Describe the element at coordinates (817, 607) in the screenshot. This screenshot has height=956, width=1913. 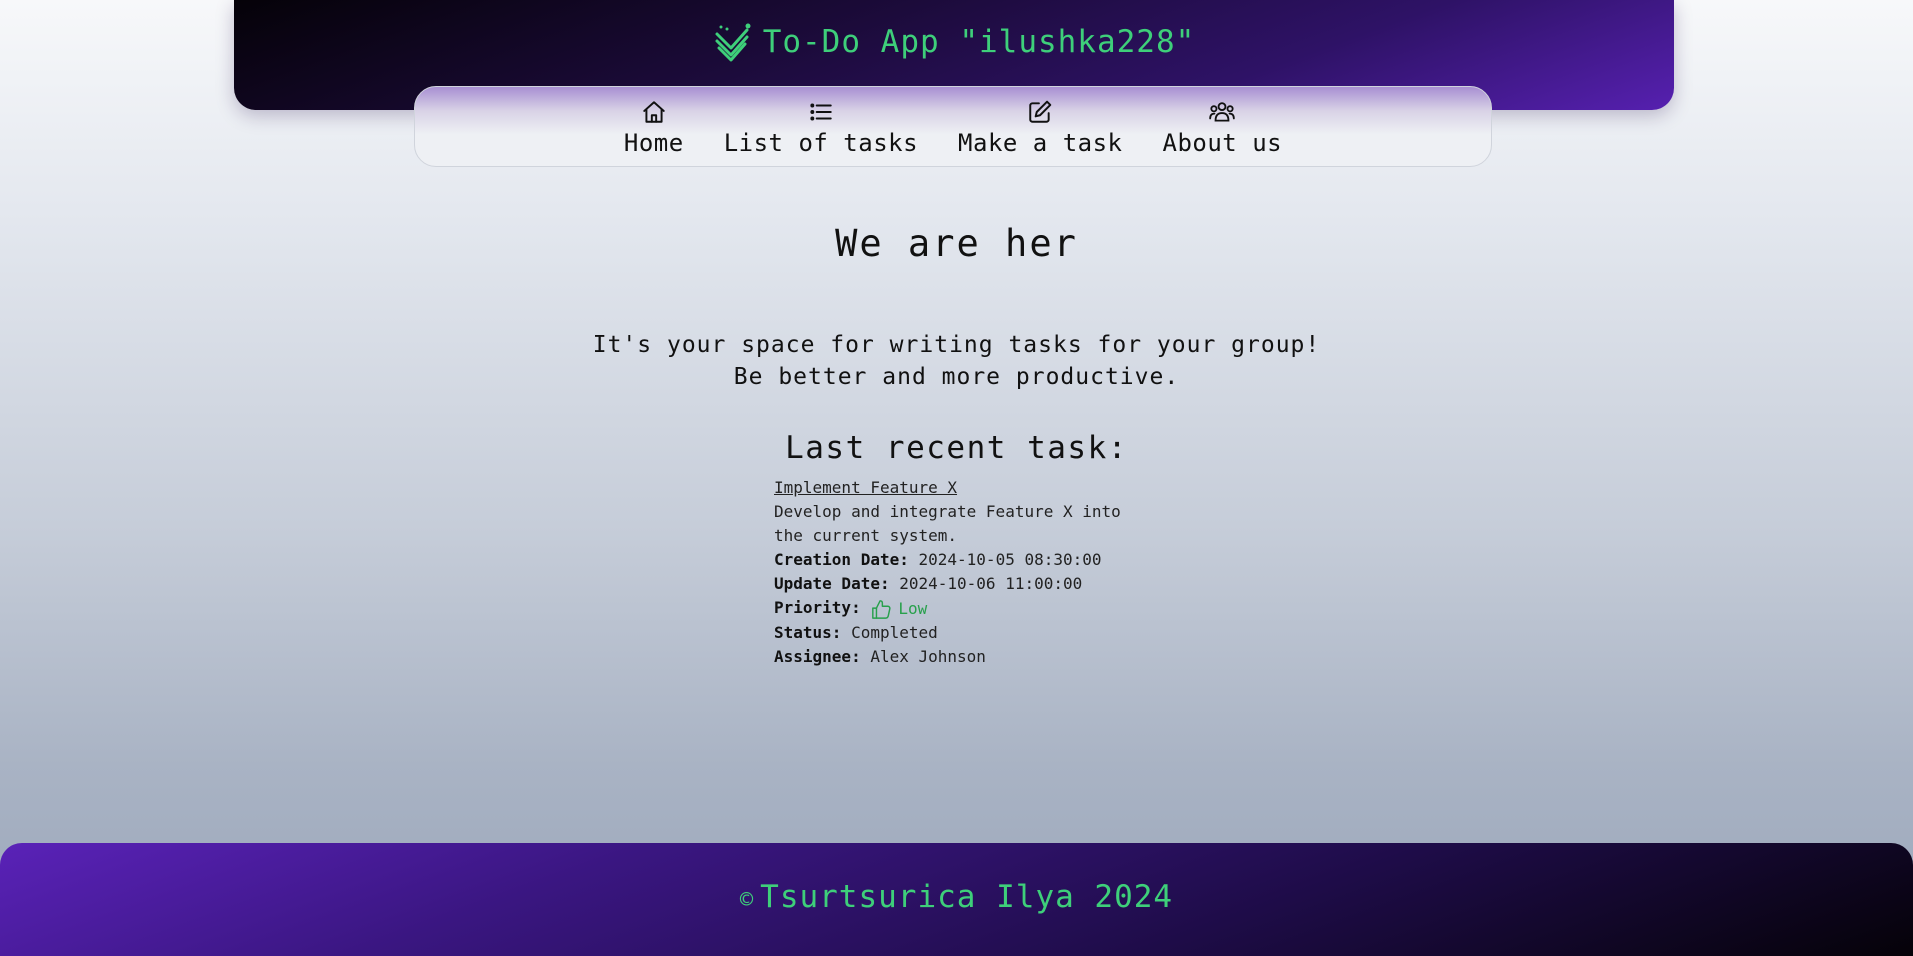
I see `priority-label: Priority:` at that location.